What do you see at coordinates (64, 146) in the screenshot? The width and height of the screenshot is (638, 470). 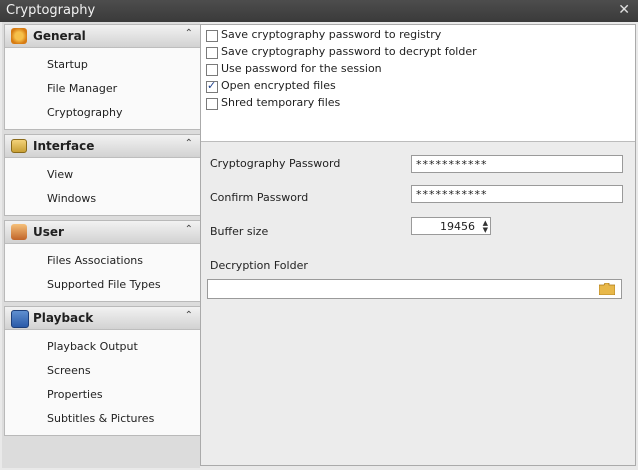 I see `group-label: Interface` at bounding box center [64, 146].